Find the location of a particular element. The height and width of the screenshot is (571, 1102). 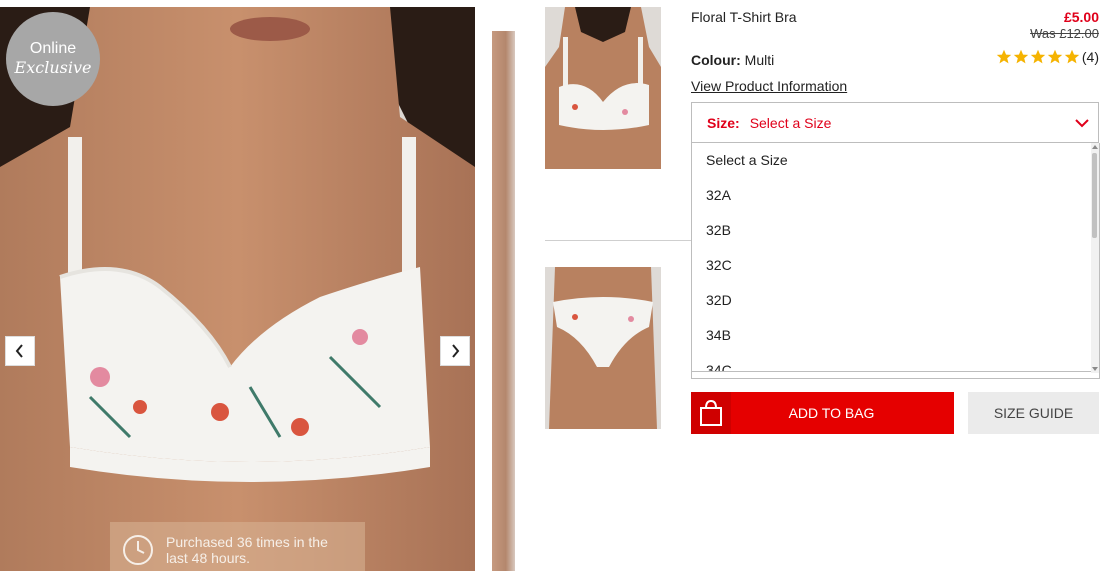

thumbnail-briefs-image is located at coordinates (603, 348).